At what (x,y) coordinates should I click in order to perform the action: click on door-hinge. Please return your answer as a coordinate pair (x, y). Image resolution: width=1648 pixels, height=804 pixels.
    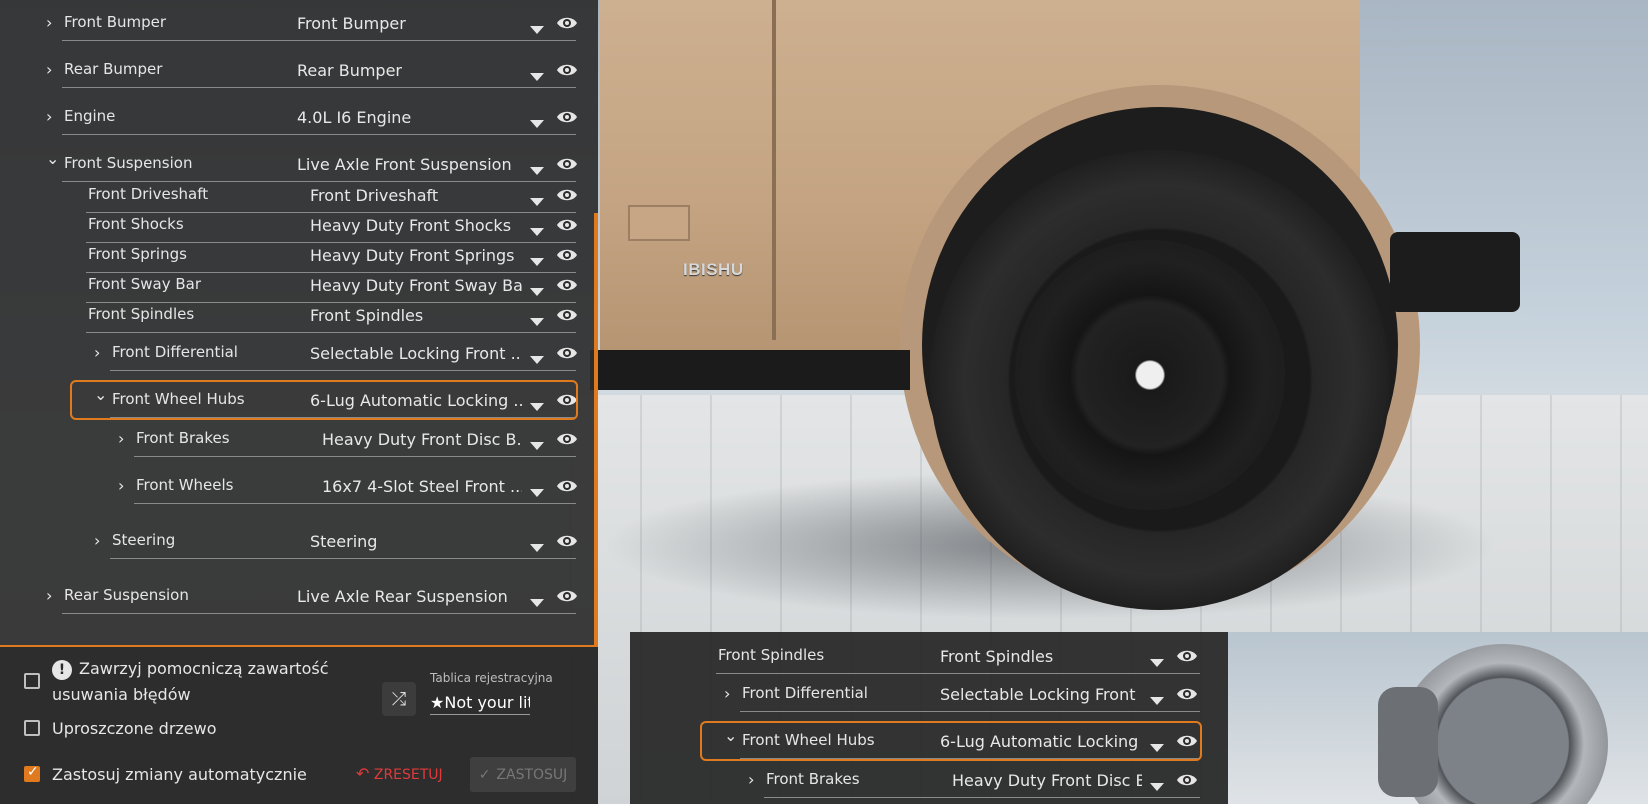
    Looking at the image, I should click on (659, 223).